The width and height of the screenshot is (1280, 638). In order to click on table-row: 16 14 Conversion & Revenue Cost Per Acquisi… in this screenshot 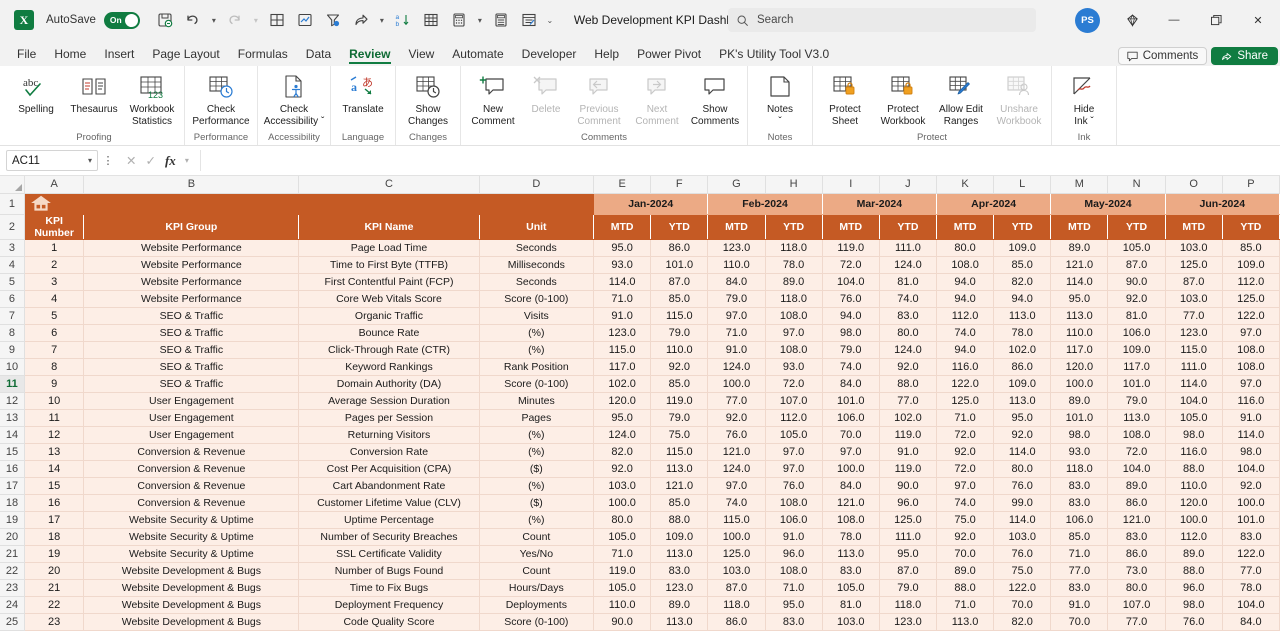, I will do `click(640, 469)`.